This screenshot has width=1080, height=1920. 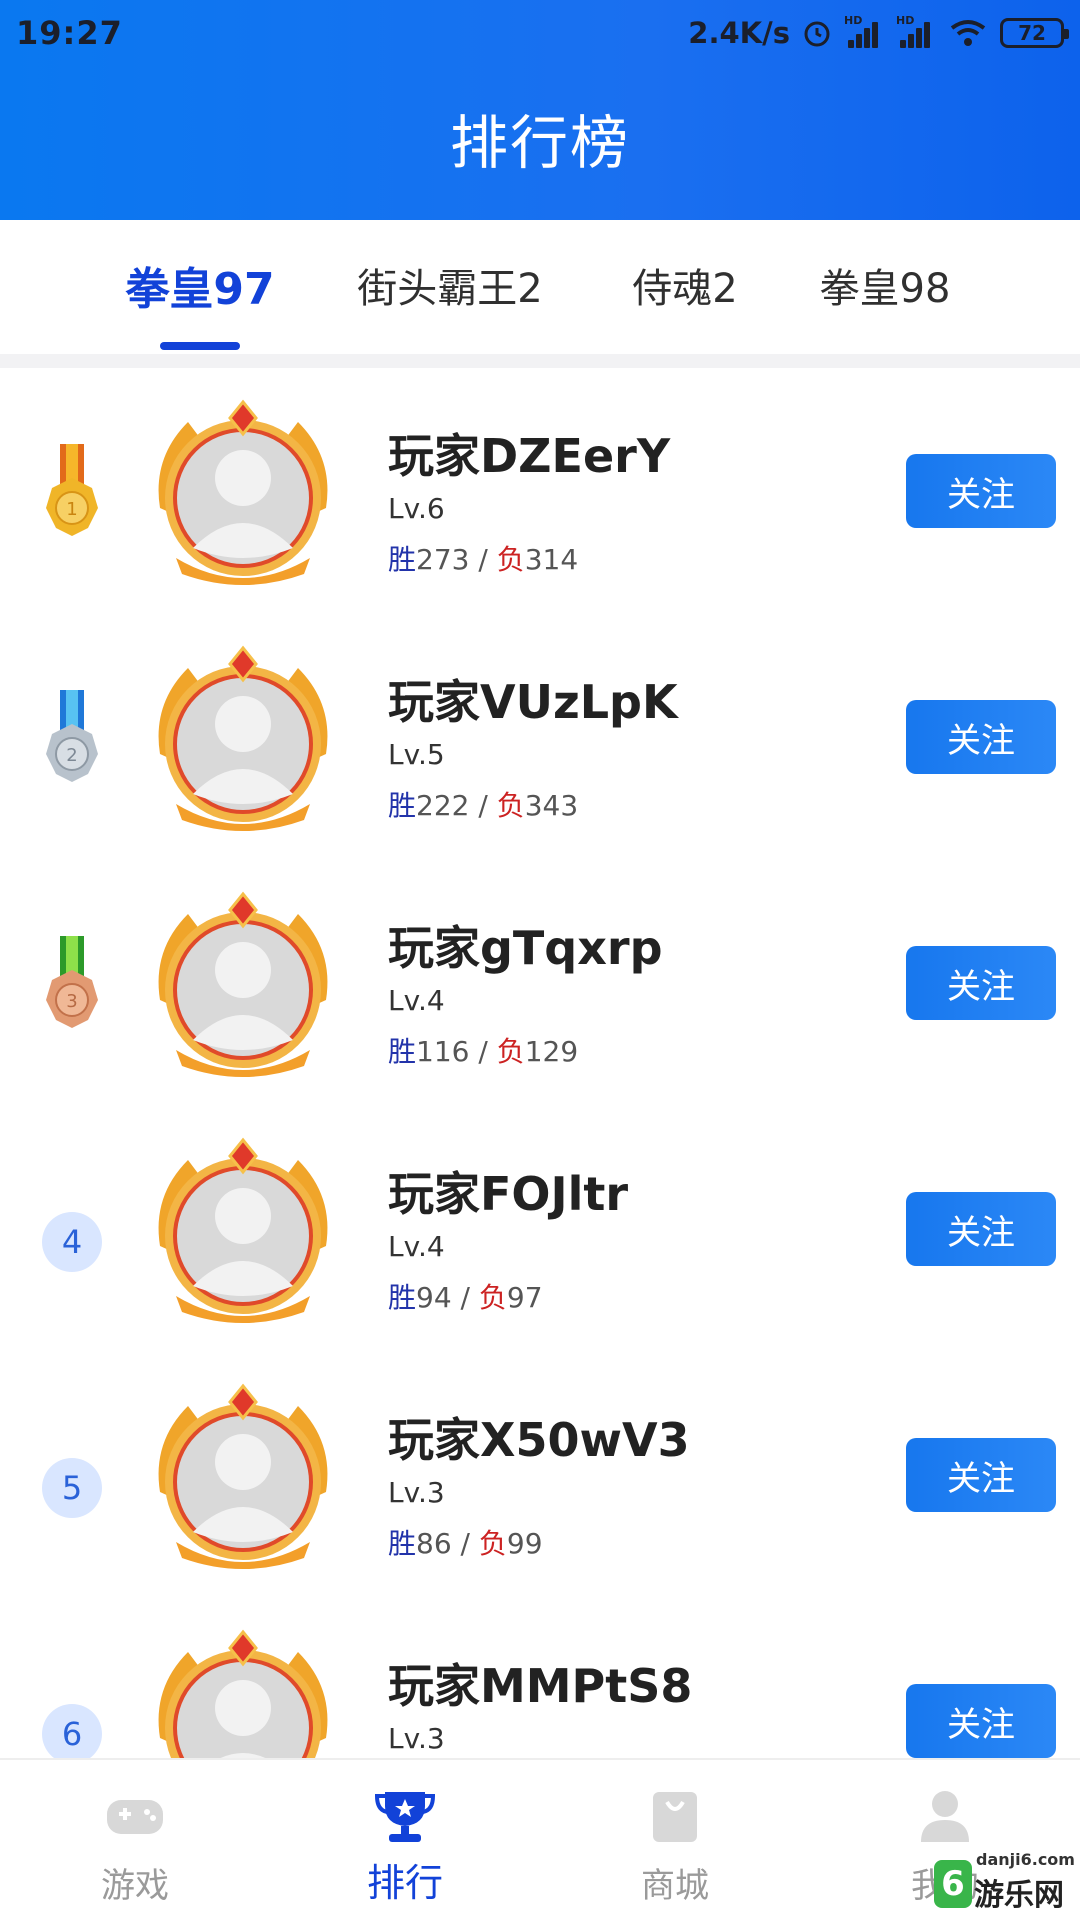 I want to click on player-name: 玩家VUzLpK, so click(x=533, y=702).